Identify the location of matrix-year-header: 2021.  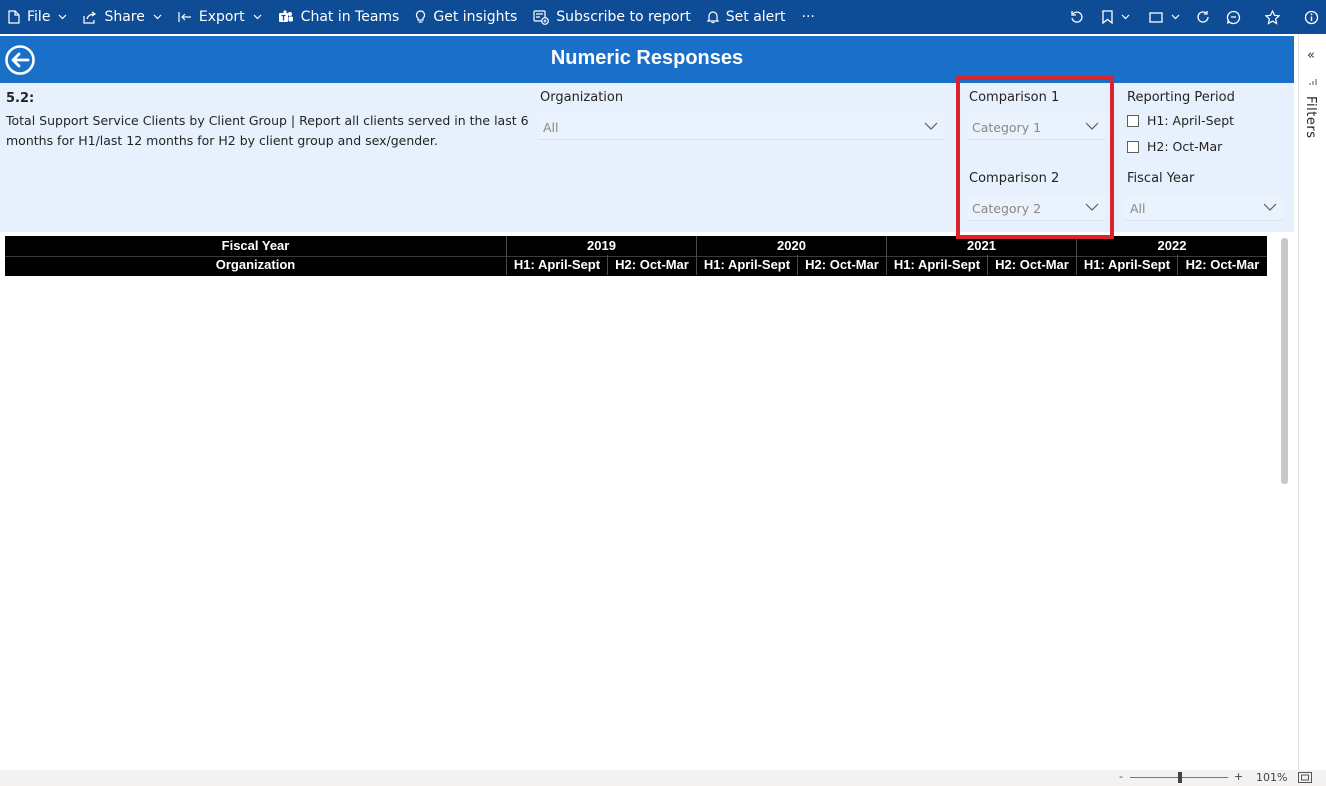
(981, 246).